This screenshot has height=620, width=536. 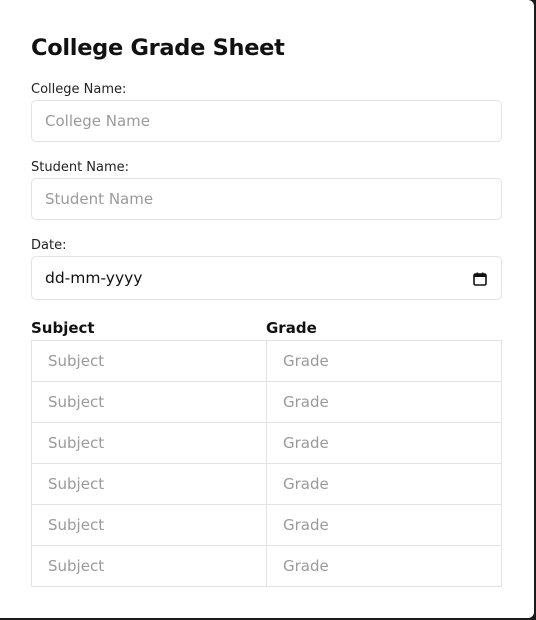 I want to click on page-title: College Grade Sheet, so click(x=158, y=48).